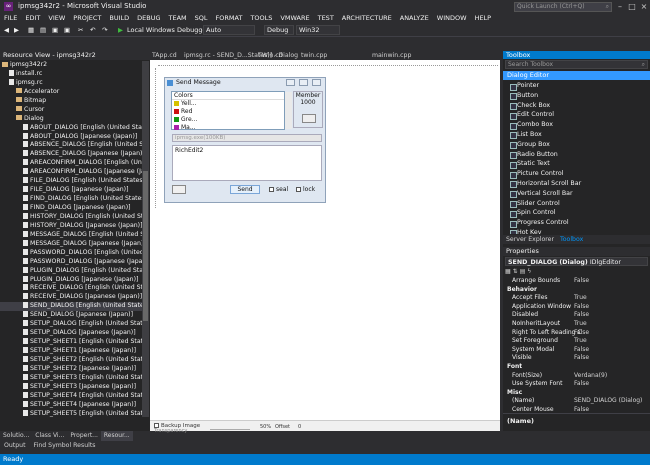  Describe the element at coordinates (71, 297) in the screenshot. I see `tree-item: RECEIVE_DIALOG [Japanese (Japan)]` at that location.